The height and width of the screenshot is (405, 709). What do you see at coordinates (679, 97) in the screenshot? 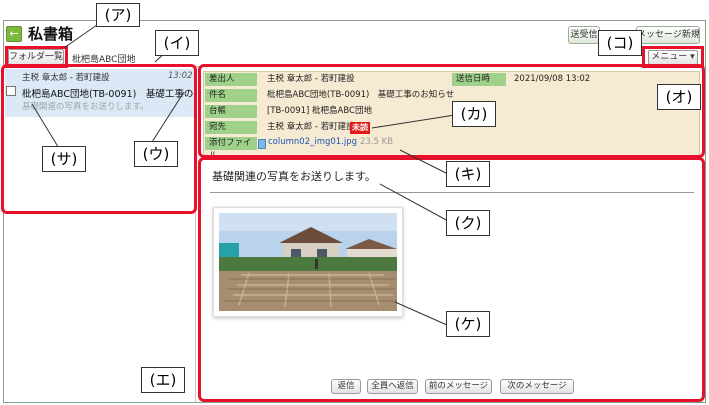
I see `annotation-label-o: (オ)` at bounding box center [679, 97].